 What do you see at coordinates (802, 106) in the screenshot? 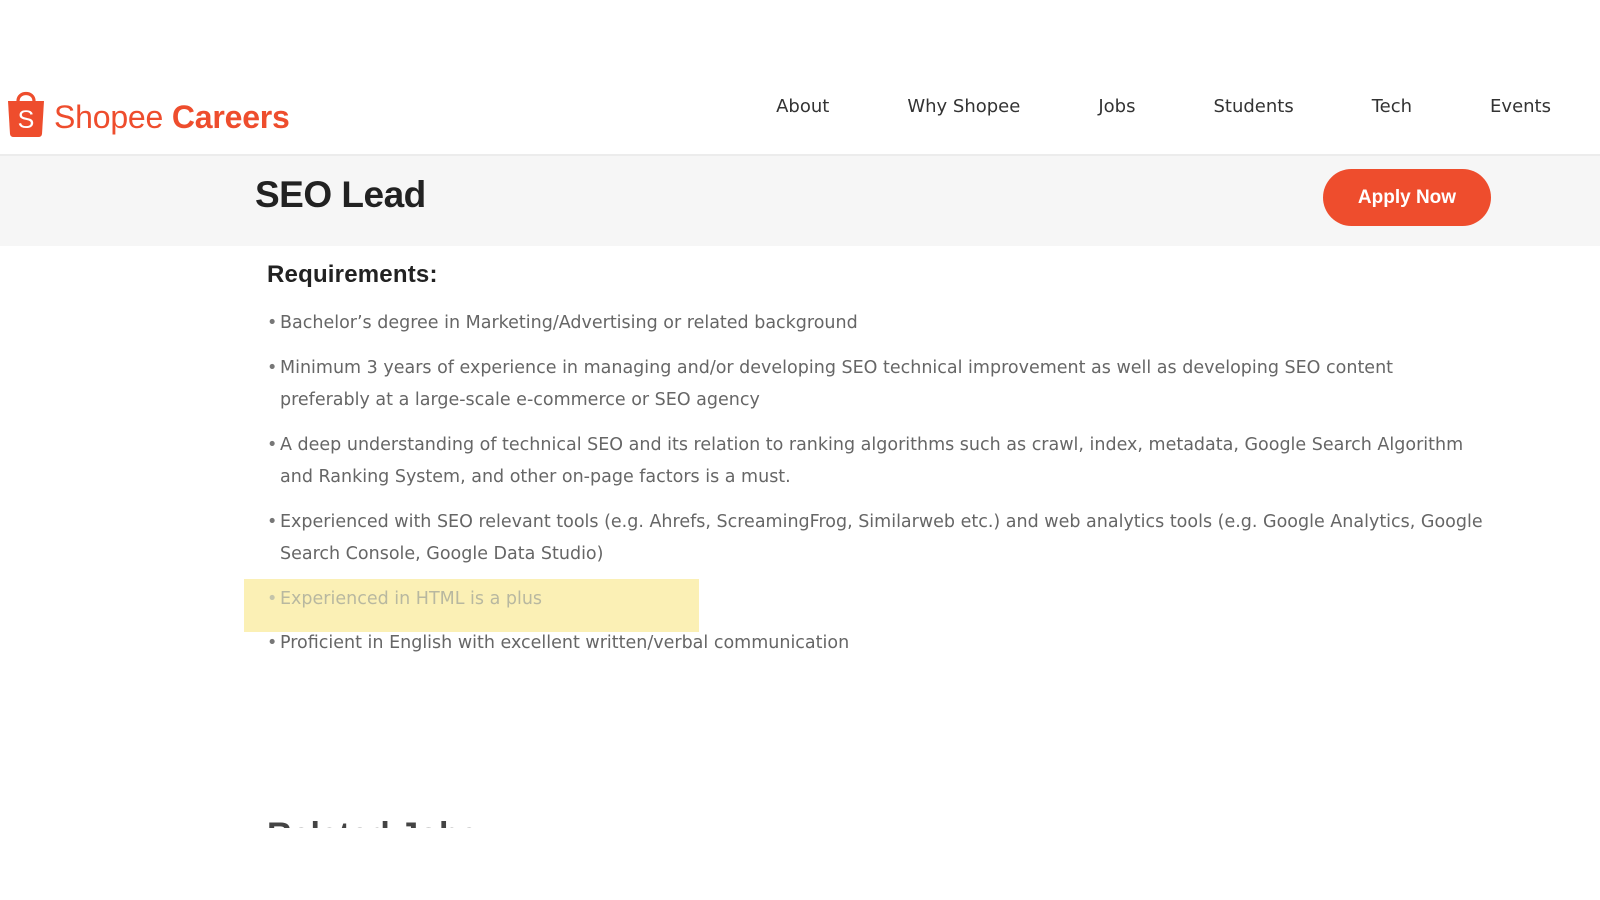
I see `nav-about: About` at bounding box center [802, 106].